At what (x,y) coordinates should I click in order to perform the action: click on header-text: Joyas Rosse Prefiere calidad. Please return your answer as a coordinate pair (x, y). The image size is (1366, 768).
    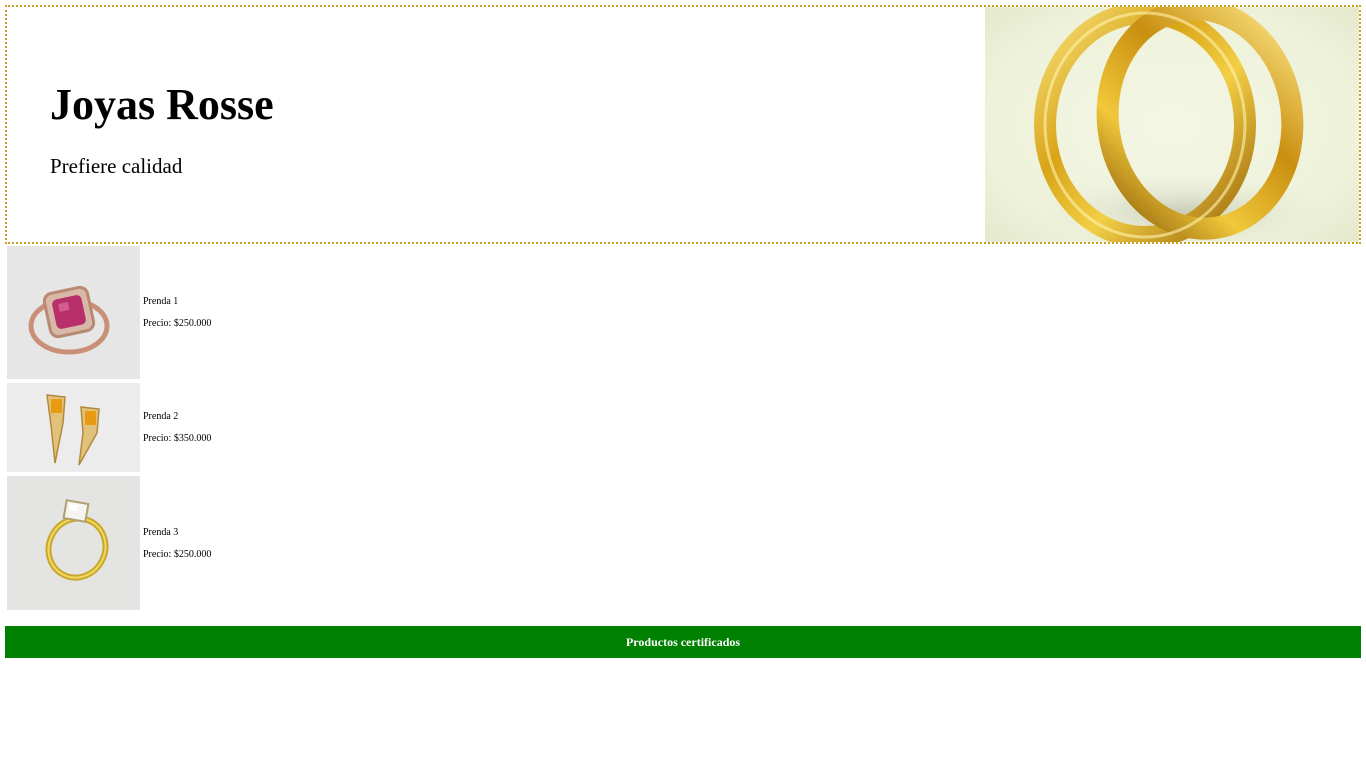
    Looking at the image, I should click on (162, 128).